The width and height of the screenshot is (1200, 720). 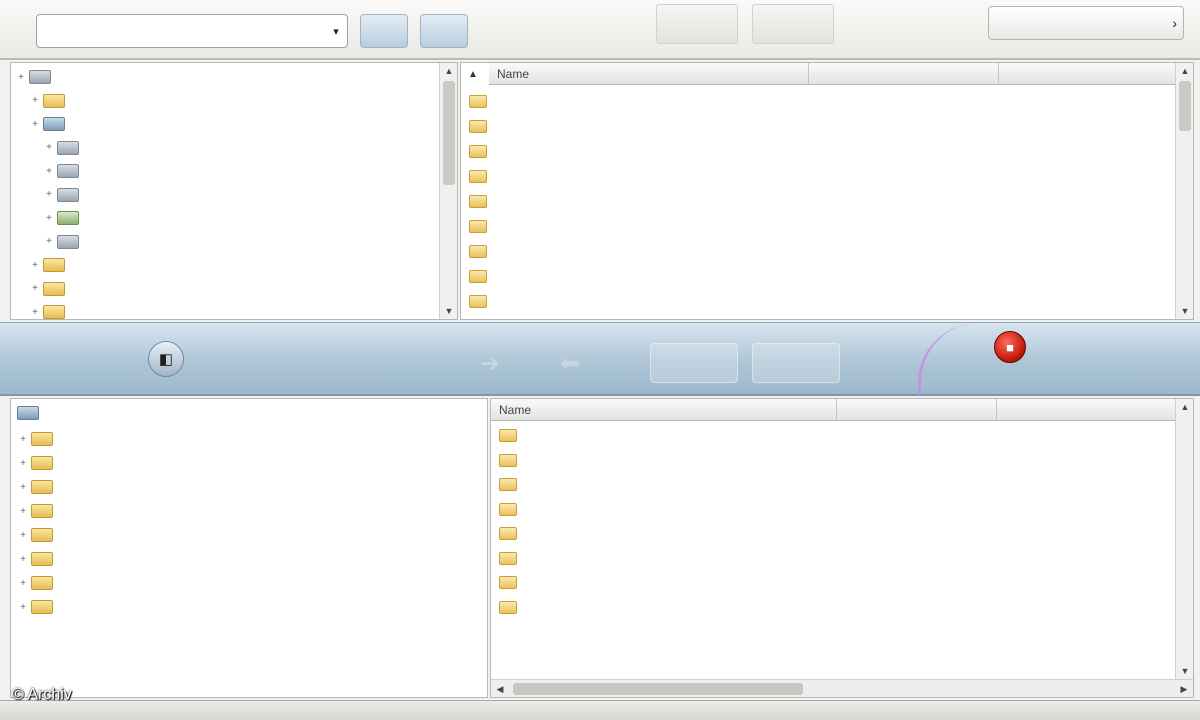 What do you see at coordinates (384, 31) in the screenshot?
I see `toolbar-button-a` at bounding box center [384, 31].